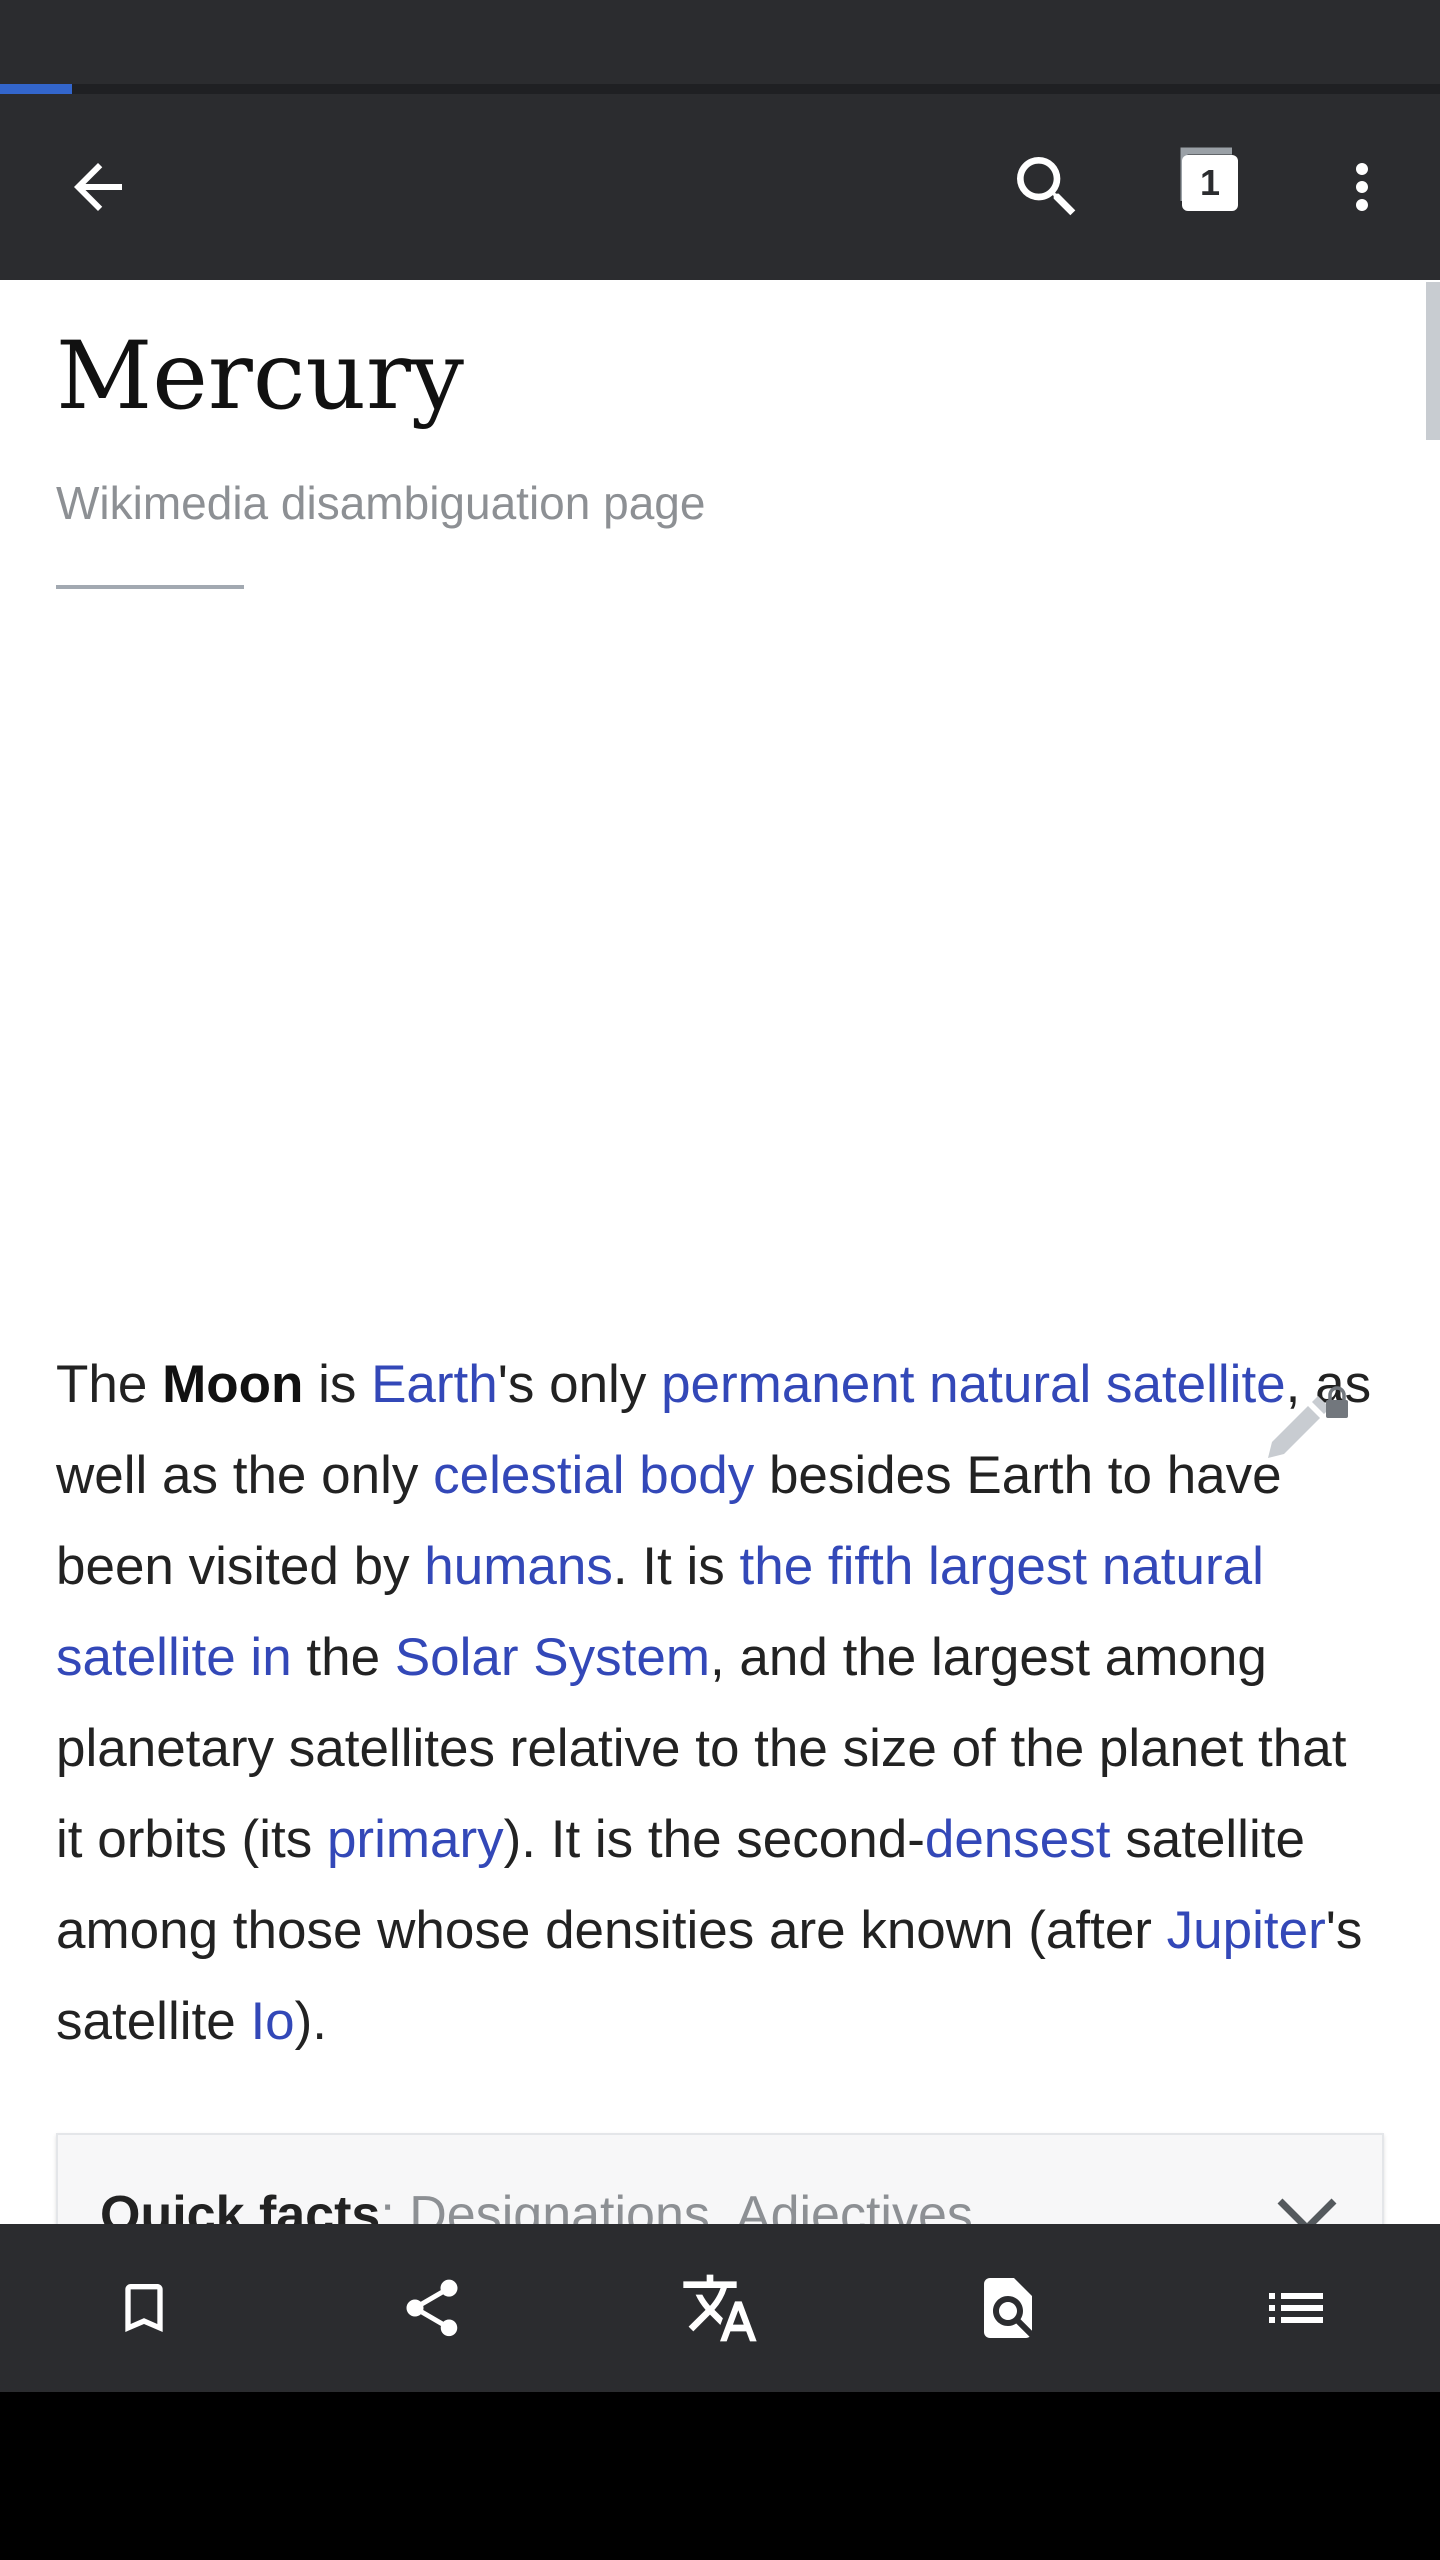  I want to click on tabs-count-badge: 1, so click(1210, 183).